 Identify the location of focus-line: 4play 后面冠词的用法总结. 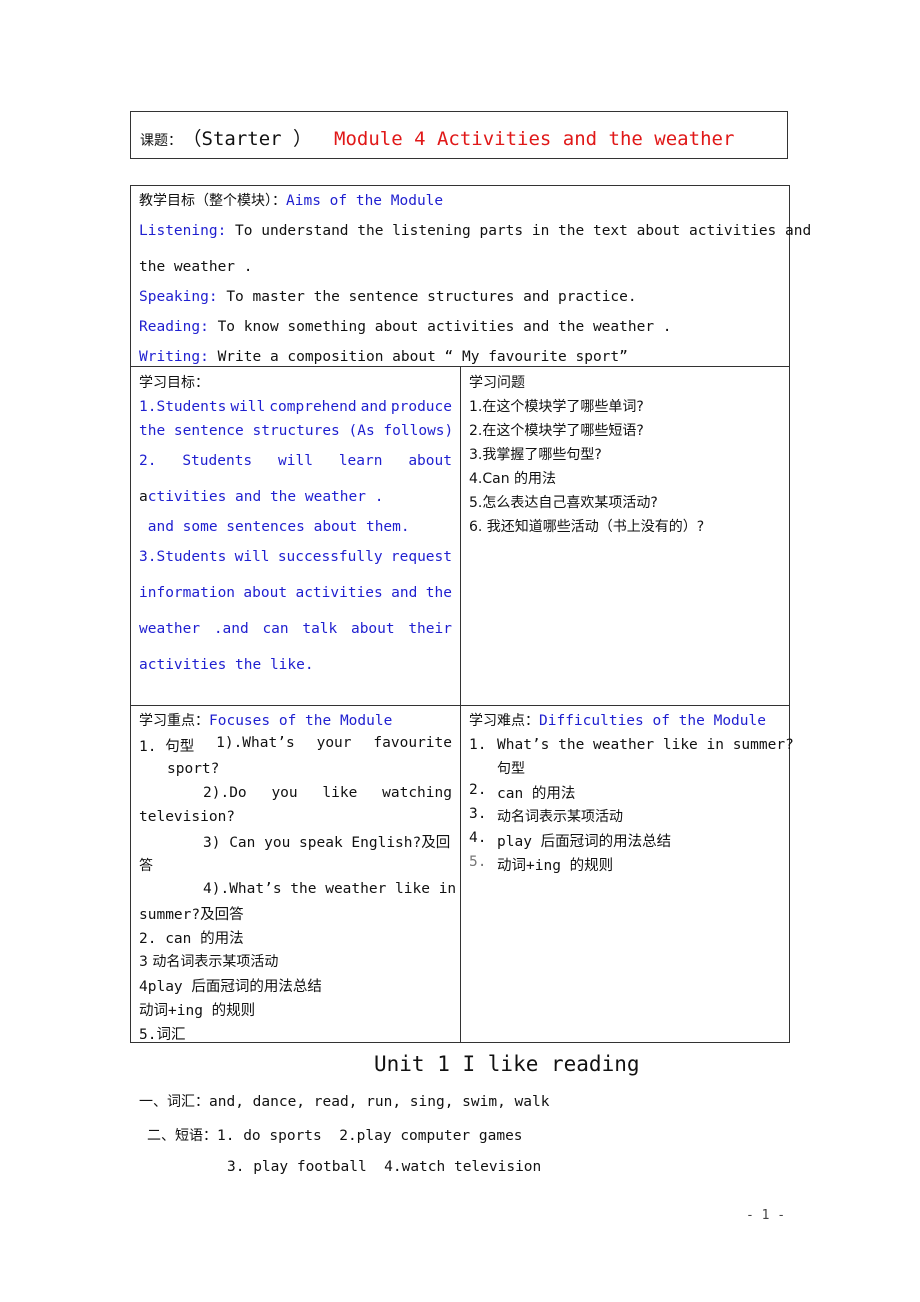
(230, 987).